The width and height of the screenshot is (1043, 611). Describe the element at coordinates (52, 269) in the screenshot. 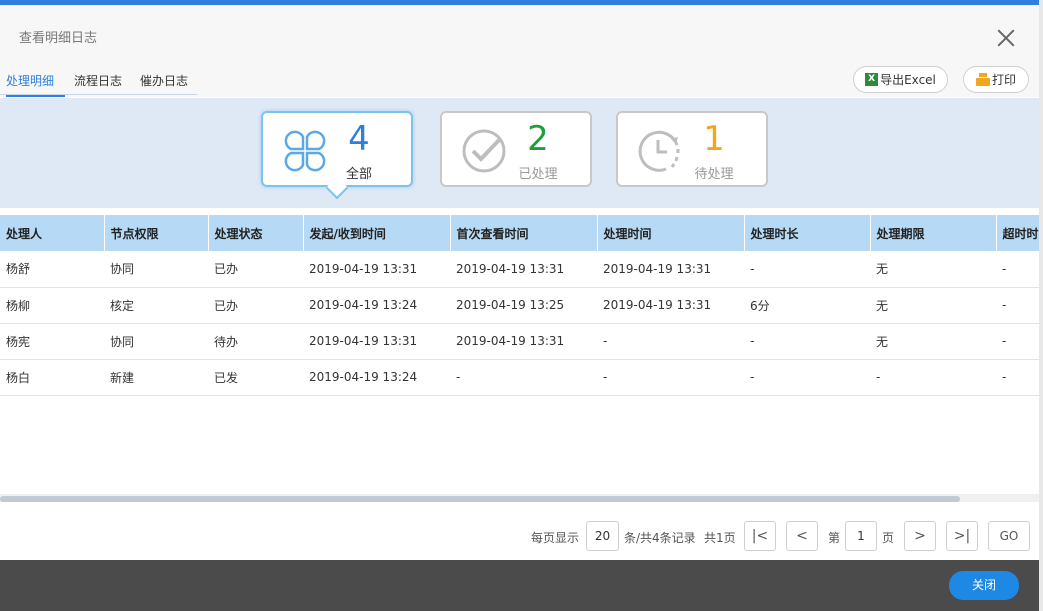

I see `table-cell: 杨舒` at that location.